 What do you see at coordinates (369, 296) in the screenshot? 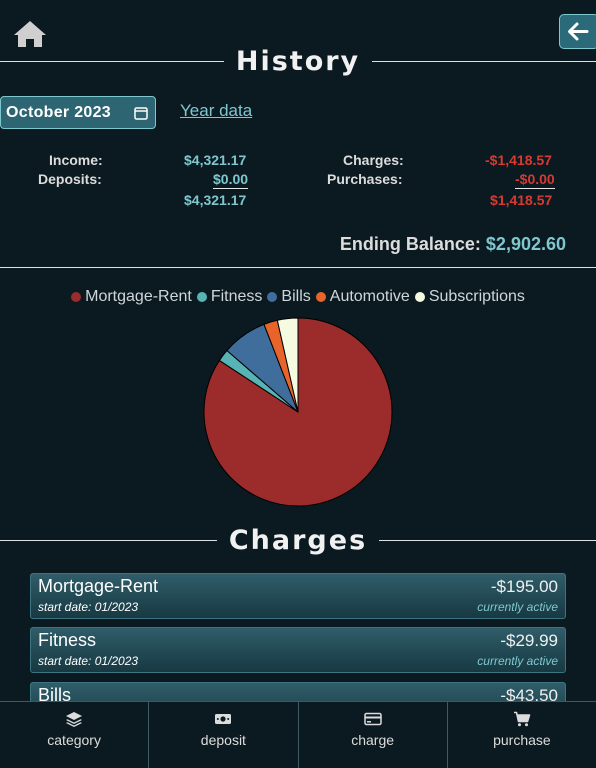
I see `legend-label: Automotive` at bounding box center [369, 296].